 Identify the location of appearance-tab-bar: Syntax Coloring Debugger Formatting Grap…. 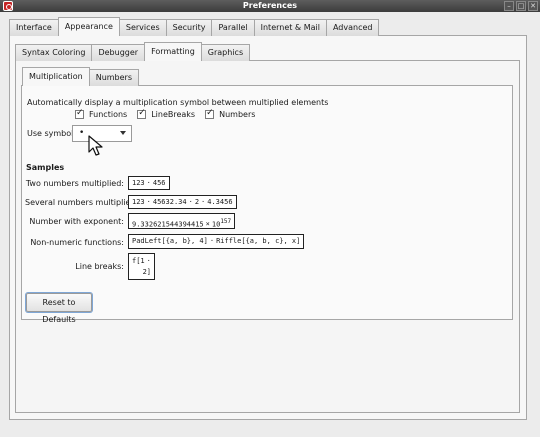
(133, 51).